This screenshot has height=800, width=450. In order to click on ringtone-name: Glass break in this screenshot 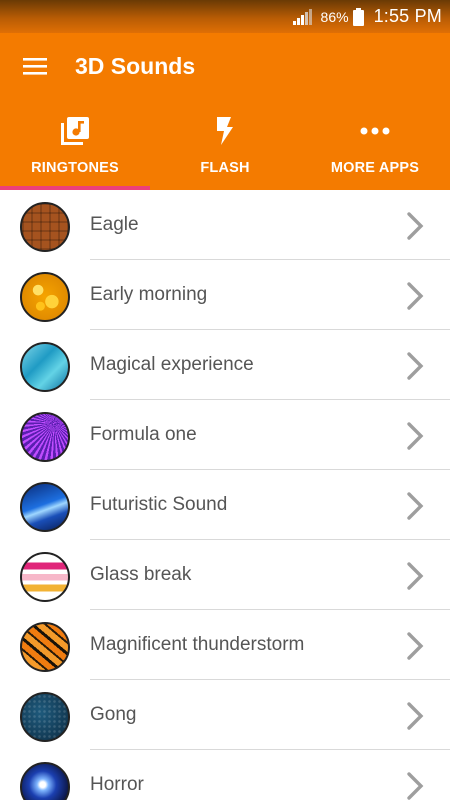, I will do `click(141, 574)`.